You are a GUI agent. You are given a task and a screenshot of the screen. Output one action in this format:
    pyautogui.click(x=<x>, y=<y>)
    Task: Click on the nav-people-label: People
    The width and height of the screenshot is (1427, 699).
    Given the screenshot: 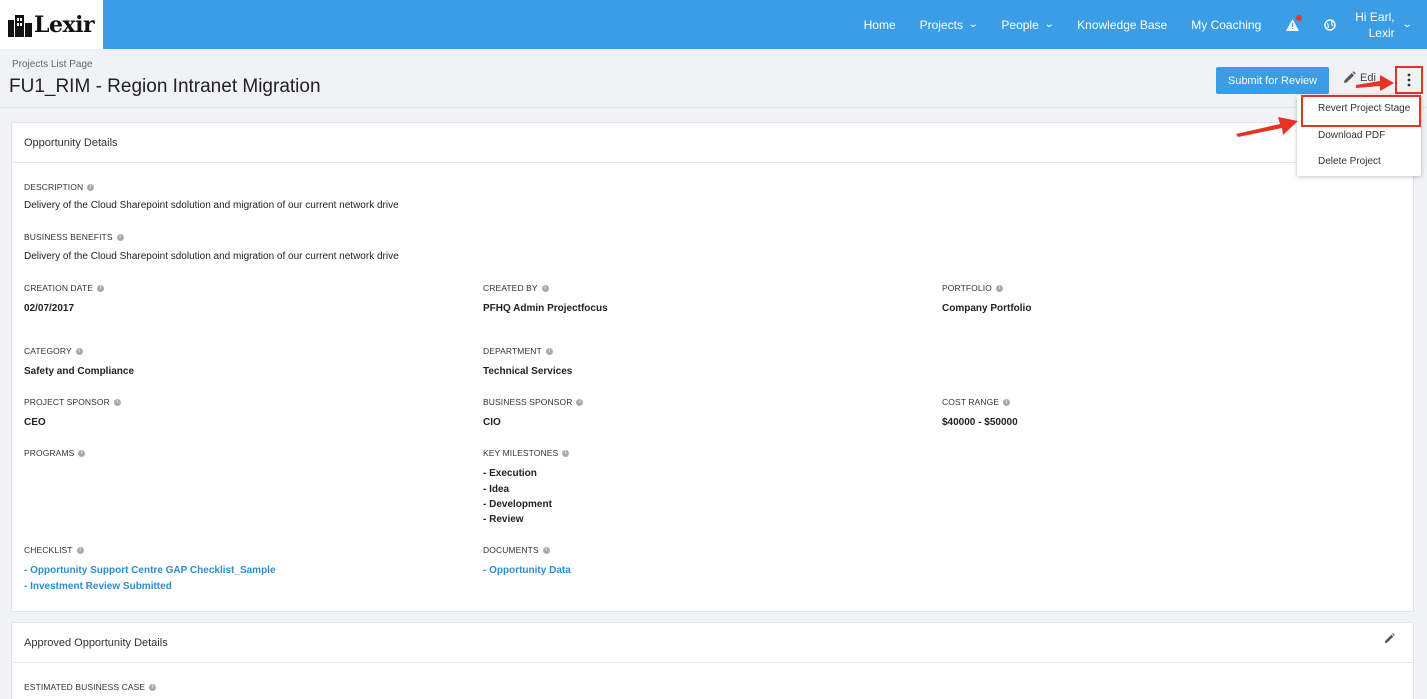 What is the action you would take?
    pyautogui.click(x=1020, y=24)
    